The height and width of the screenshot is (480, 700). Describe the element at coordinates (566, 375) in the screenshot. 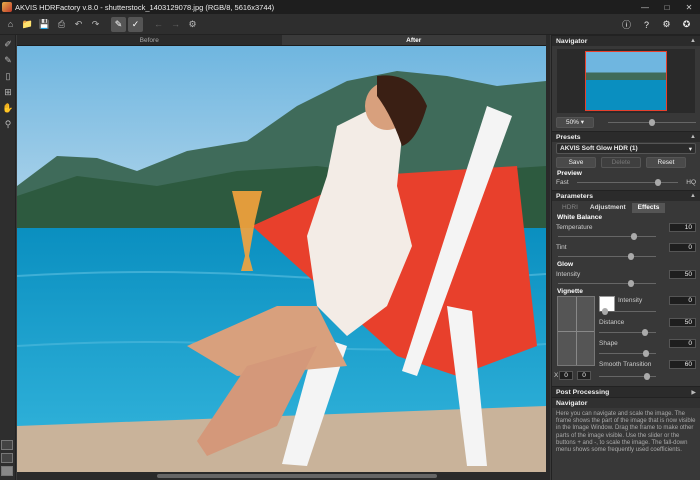

I see `vignette-x-input: 0` at that location.